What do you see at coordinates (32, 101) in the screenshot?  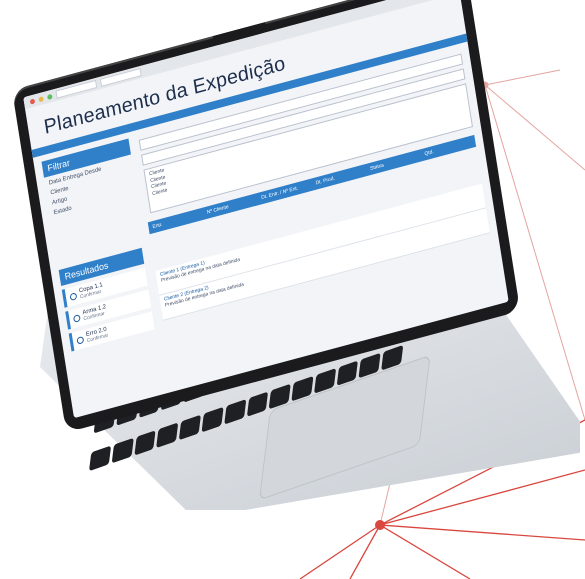 I see `close-icon` at bounding box center [32, 101].